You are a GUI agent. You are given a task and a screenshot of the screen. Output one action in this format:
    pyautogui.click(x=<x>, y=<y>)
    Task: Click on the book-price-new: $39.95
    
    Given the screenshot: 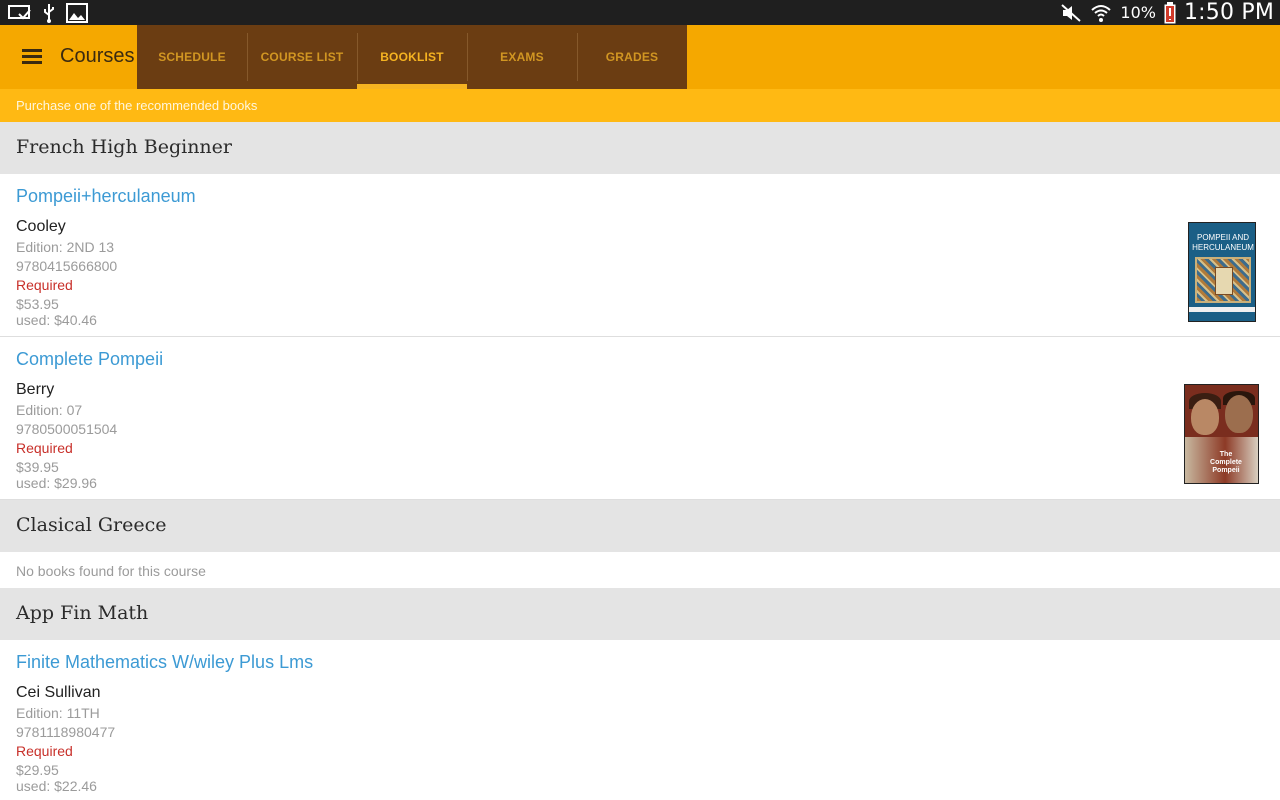 What is the action you would take?
    pyautogui.click(x=37, y=467)
    